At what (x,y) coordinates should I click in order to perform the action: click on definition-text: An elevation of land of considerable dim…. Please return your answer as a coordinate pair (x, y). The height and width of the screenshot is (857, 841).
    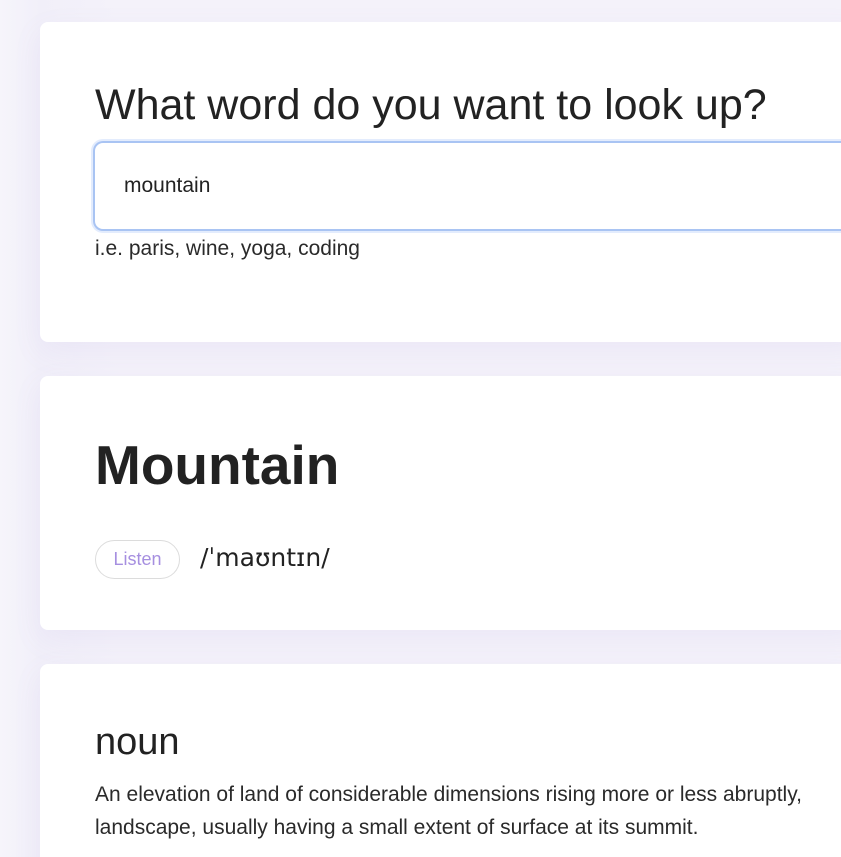
    Looking at the image, I should click on (468, 811).